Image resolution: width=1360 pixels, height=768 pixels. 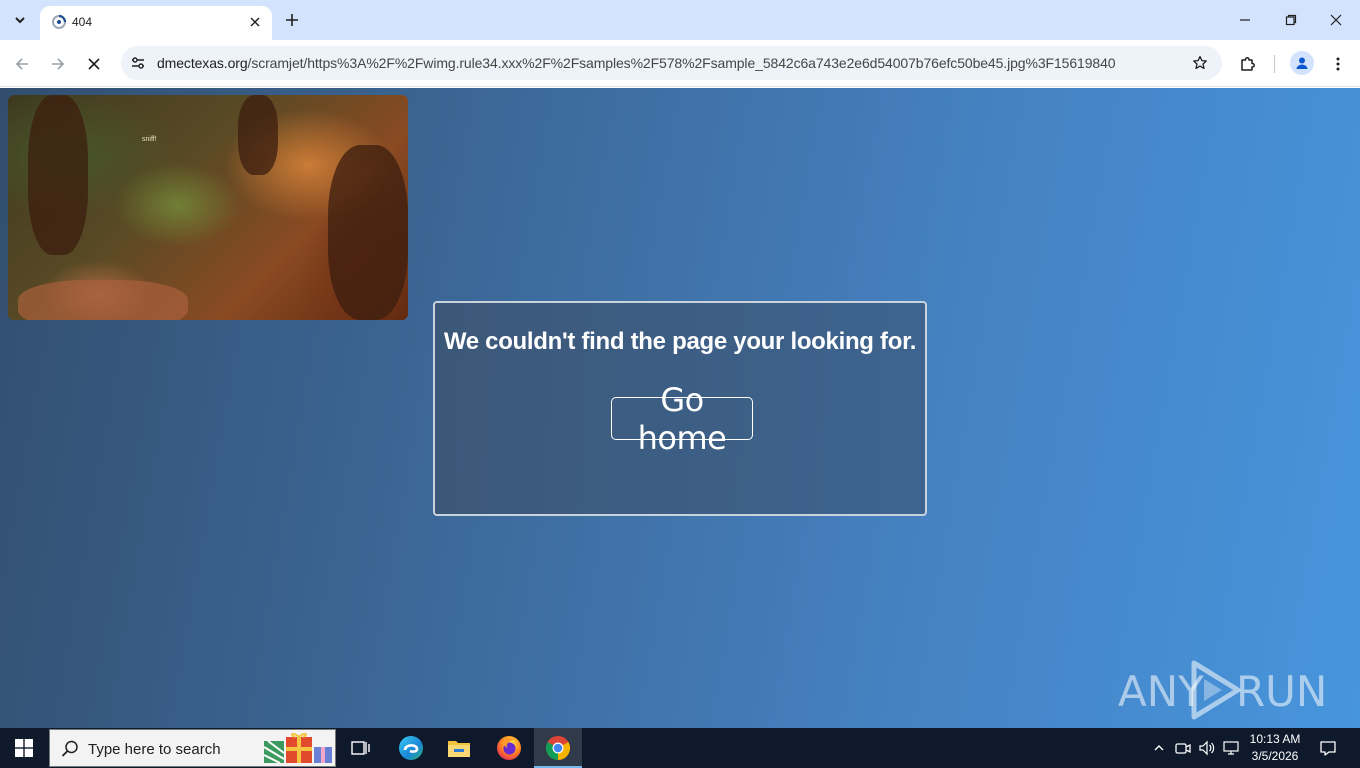 I want to click on folder-icon, so click(x=459, y=749).